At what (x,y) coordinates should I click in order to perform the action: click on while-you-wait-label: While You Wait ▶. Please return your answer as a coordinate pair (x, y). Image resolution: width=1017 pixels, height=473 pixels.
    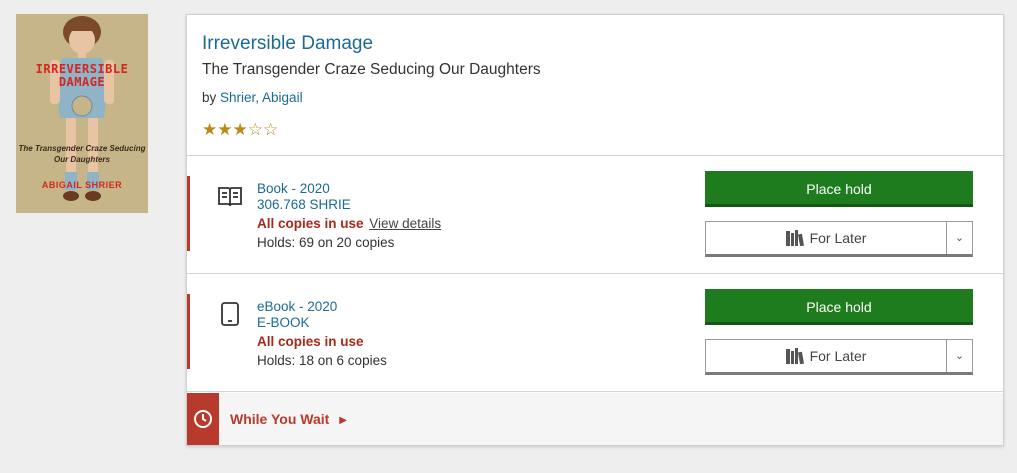
    Looking at the image, I should click on (288, 419).